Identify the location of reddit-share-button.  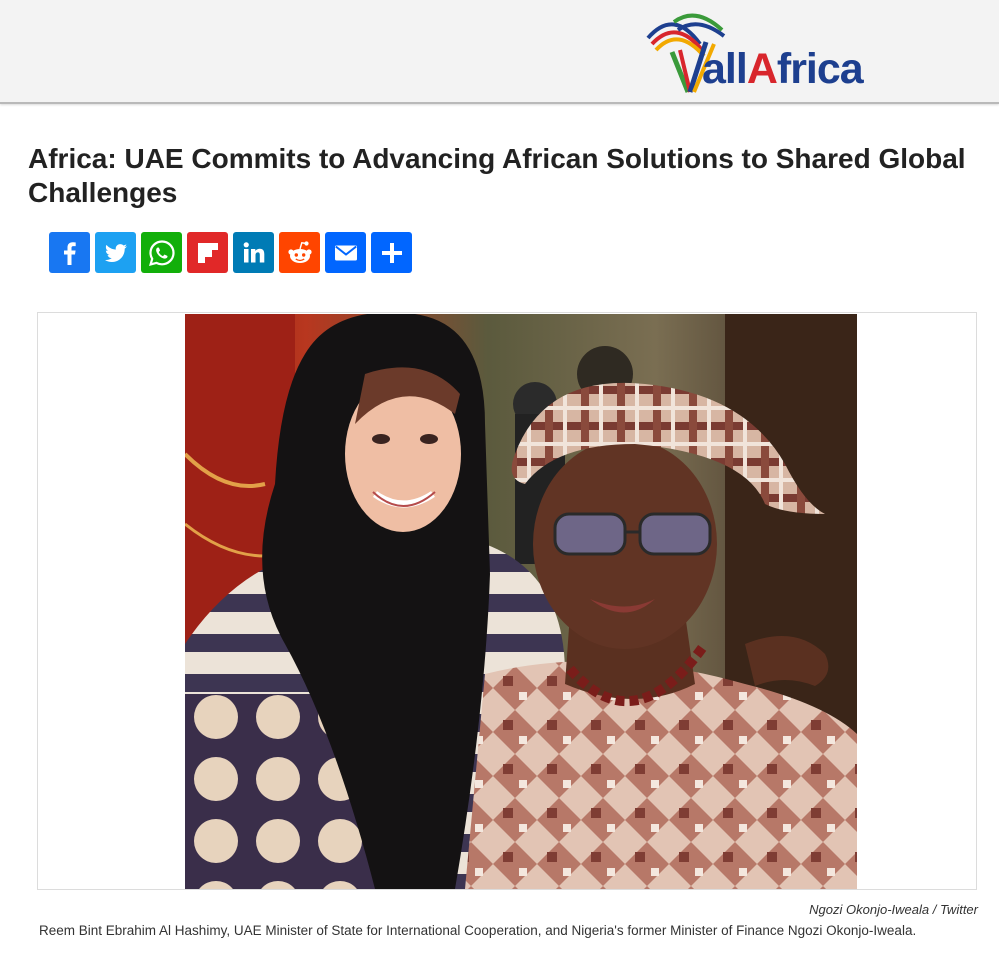
(299, 252).